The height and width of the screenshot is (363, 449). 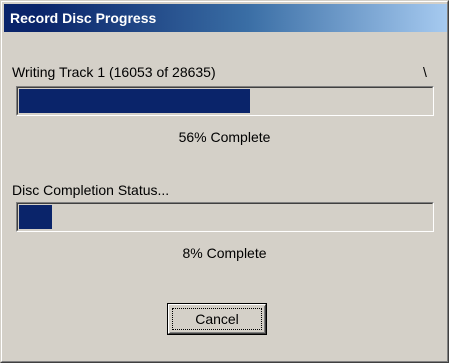 I want to click on disc-progress-fill, so click(x=35, y=217).